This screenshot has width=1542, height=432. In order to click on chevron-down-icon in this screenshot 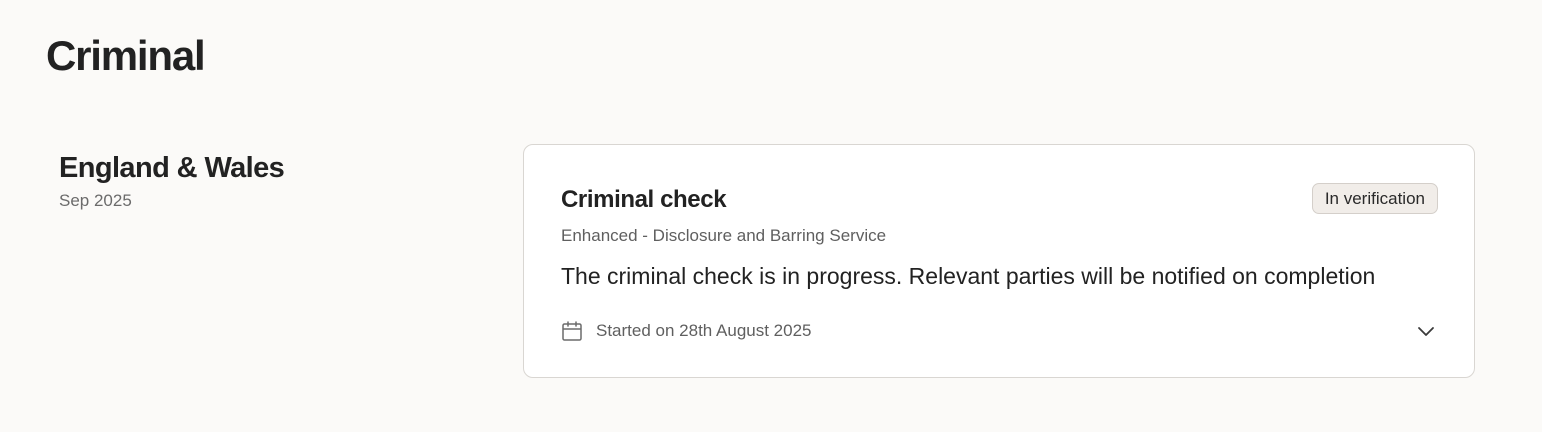, I will do `click(1426, 336)`.